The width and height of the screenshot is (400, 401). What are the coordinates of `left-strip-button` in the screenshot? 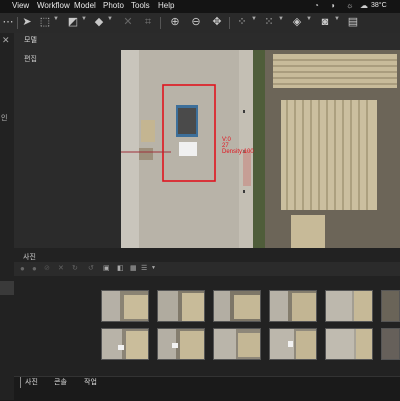 It's located at (7, 288).